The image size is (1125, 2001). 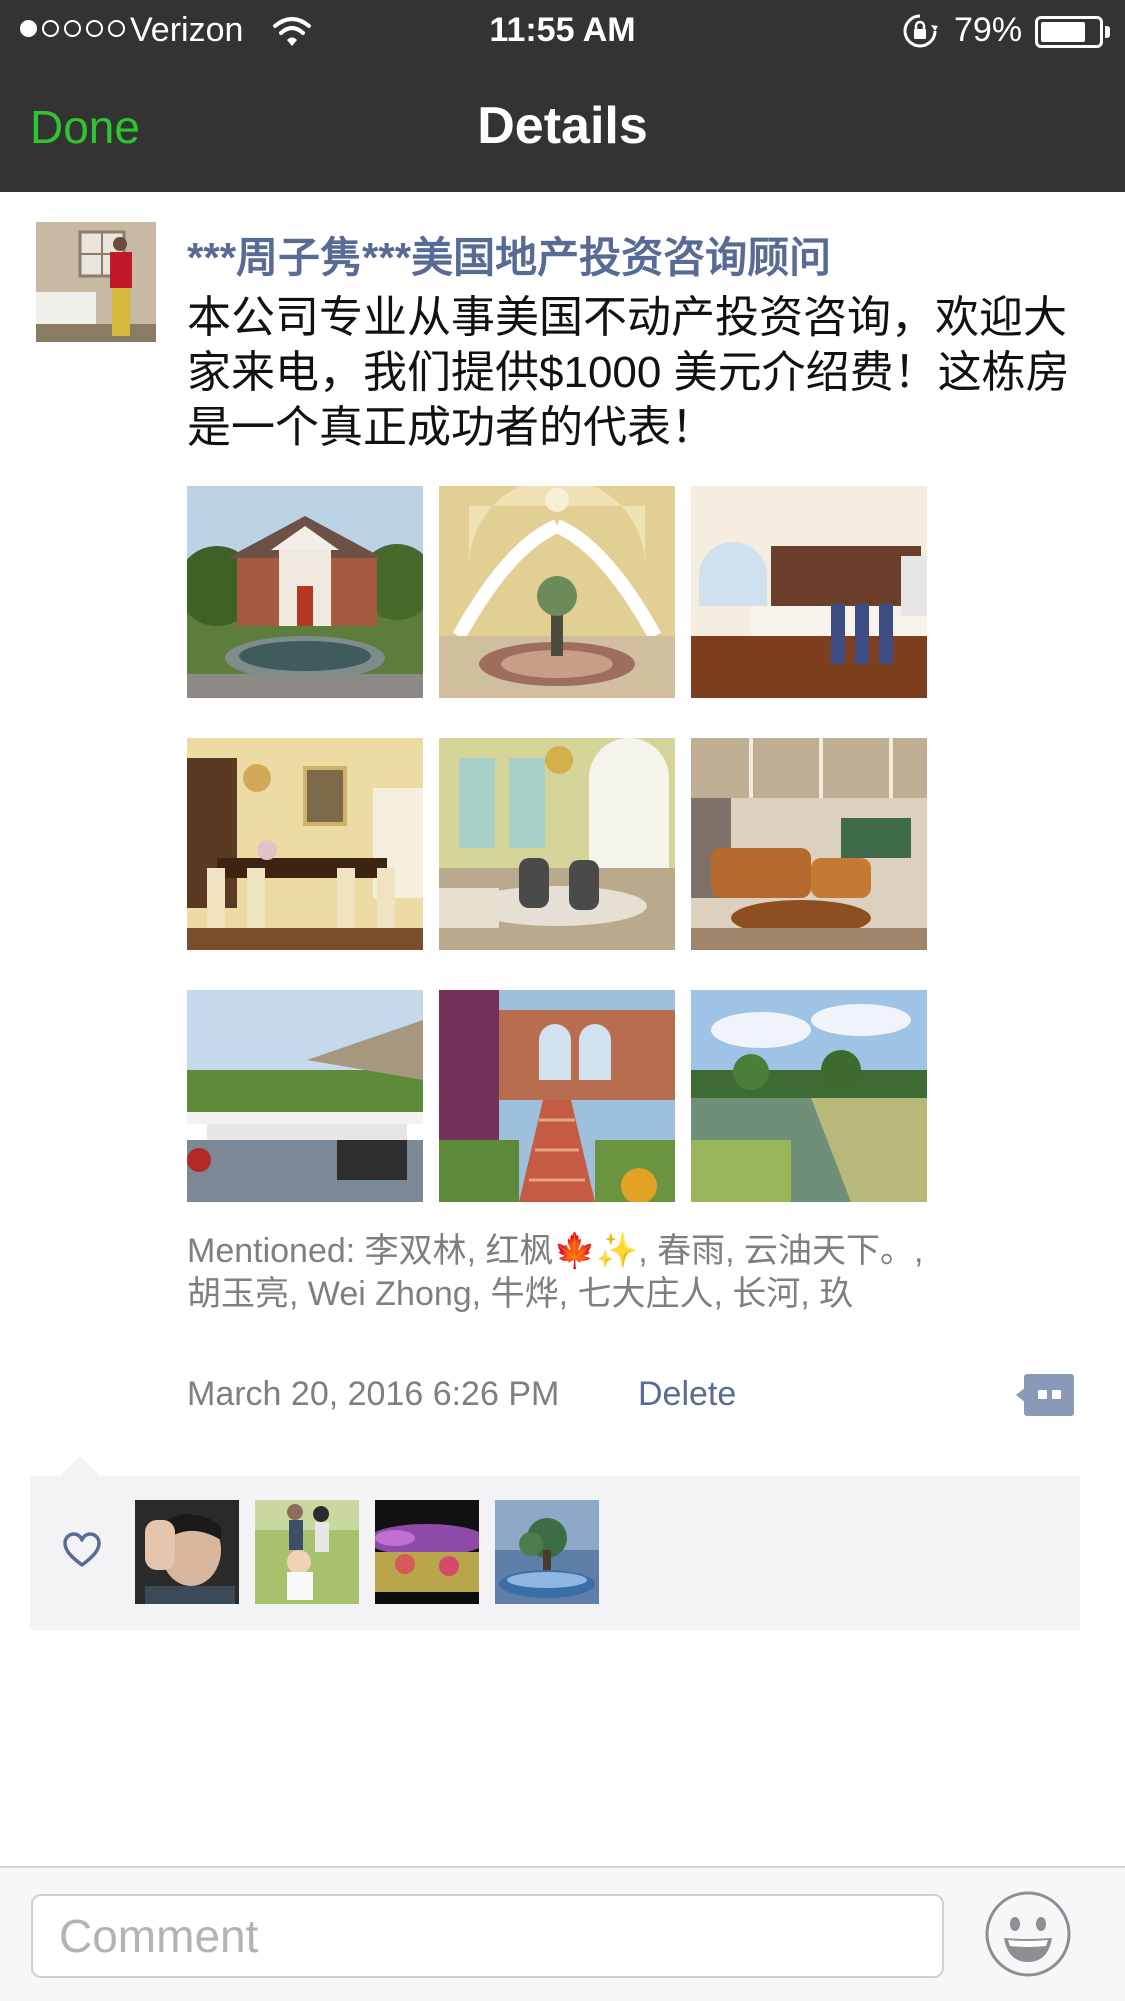 I want to click on post-author-name: ***周子隽***美国地产投资咨询顾问, so click(x=637, y=254).